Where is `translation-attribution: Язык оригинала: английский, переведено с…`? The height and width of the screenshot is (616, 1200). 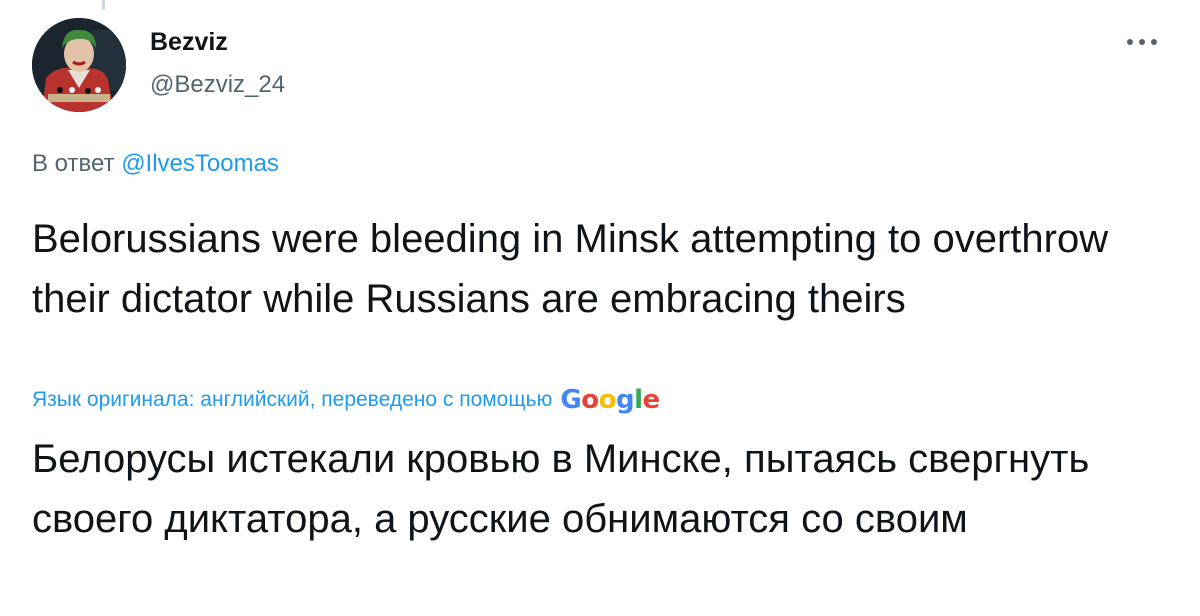 translation-attribution: Язык оригинала: английский, переведено с… is located at coordinates (346, 400).